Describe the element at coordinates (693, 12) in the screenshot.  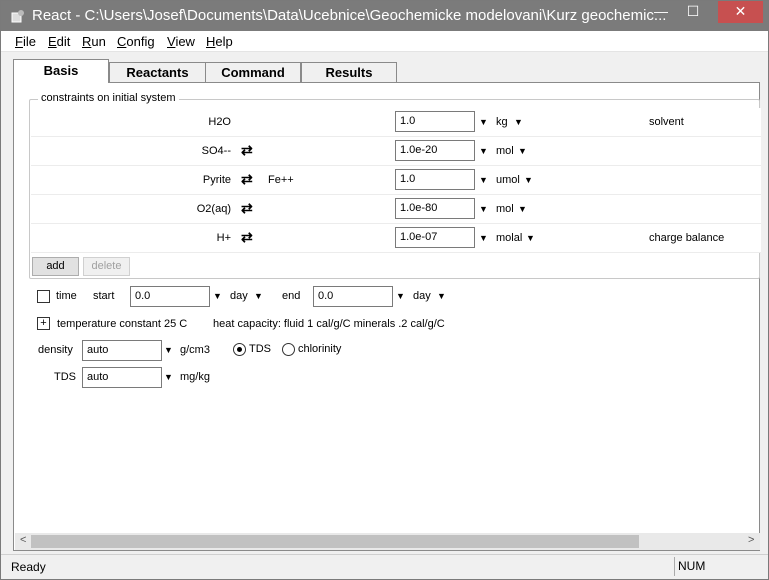
I see `maximize-button: ☐` at that location.